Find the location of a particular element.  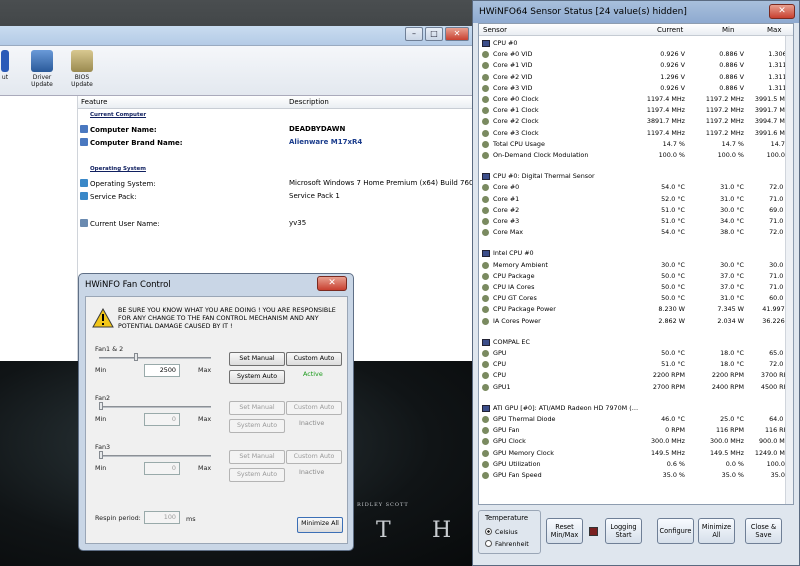

sensor-group-header: CPU #0: Digital Thermal Sensor is located at coordinates (629, 176).